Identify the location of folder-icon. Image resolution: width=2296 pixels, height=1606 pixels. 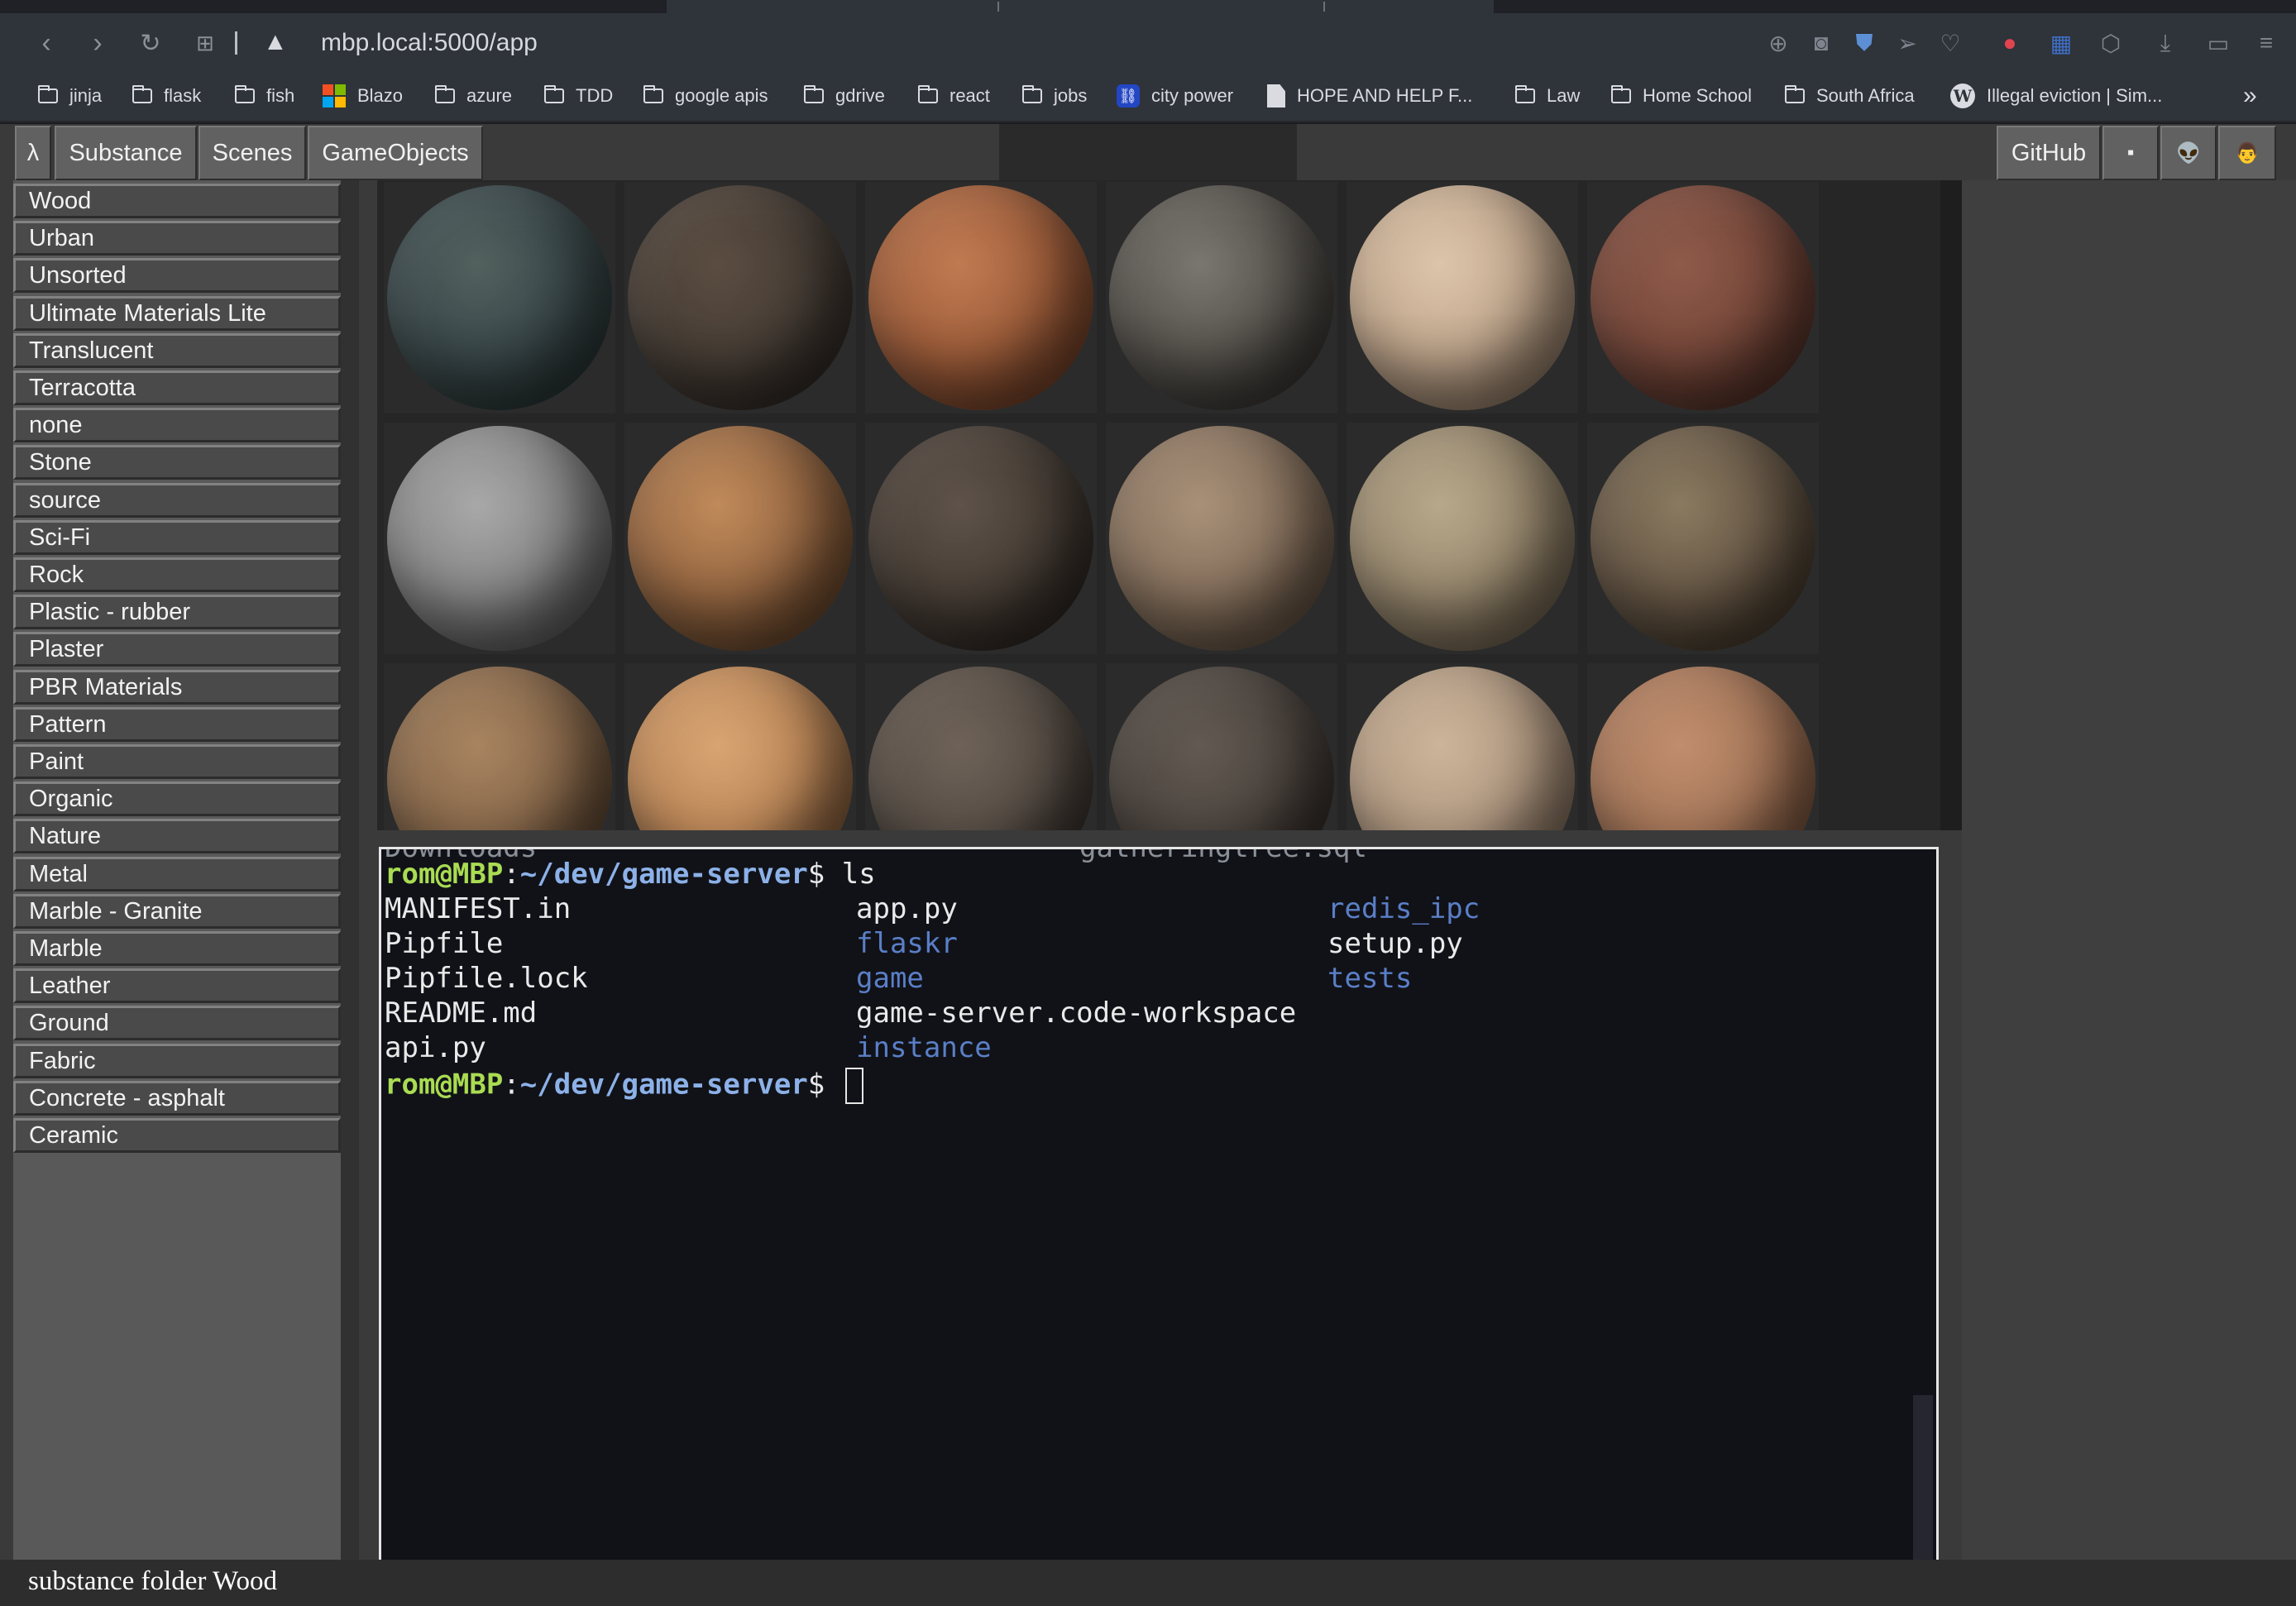
(928, 94).